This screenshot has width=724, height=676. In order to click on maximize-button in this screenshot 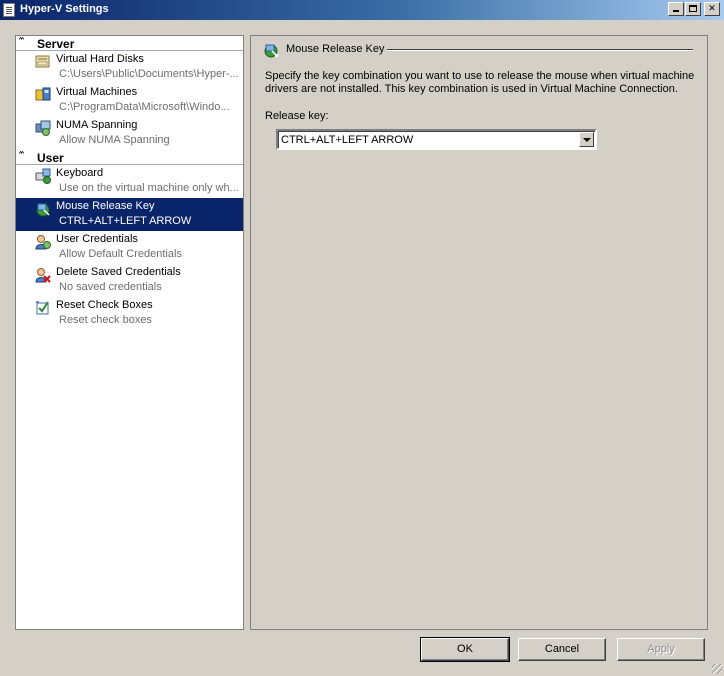, I will do `click(693, 9)`.